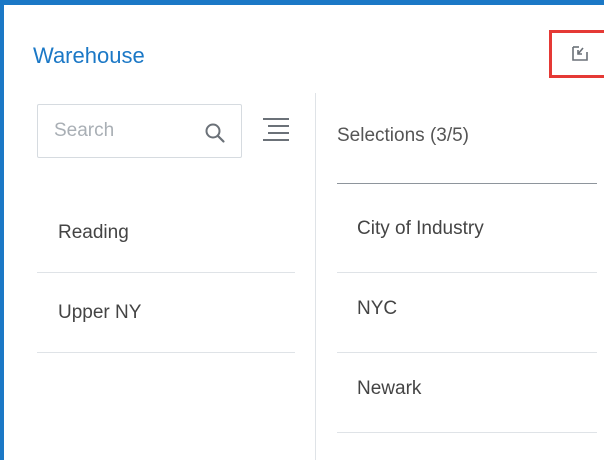  What do you see at coordinates (276, 130) in the screenshot?
I see `sort-lines-icon` at bounding box center [276, 130].